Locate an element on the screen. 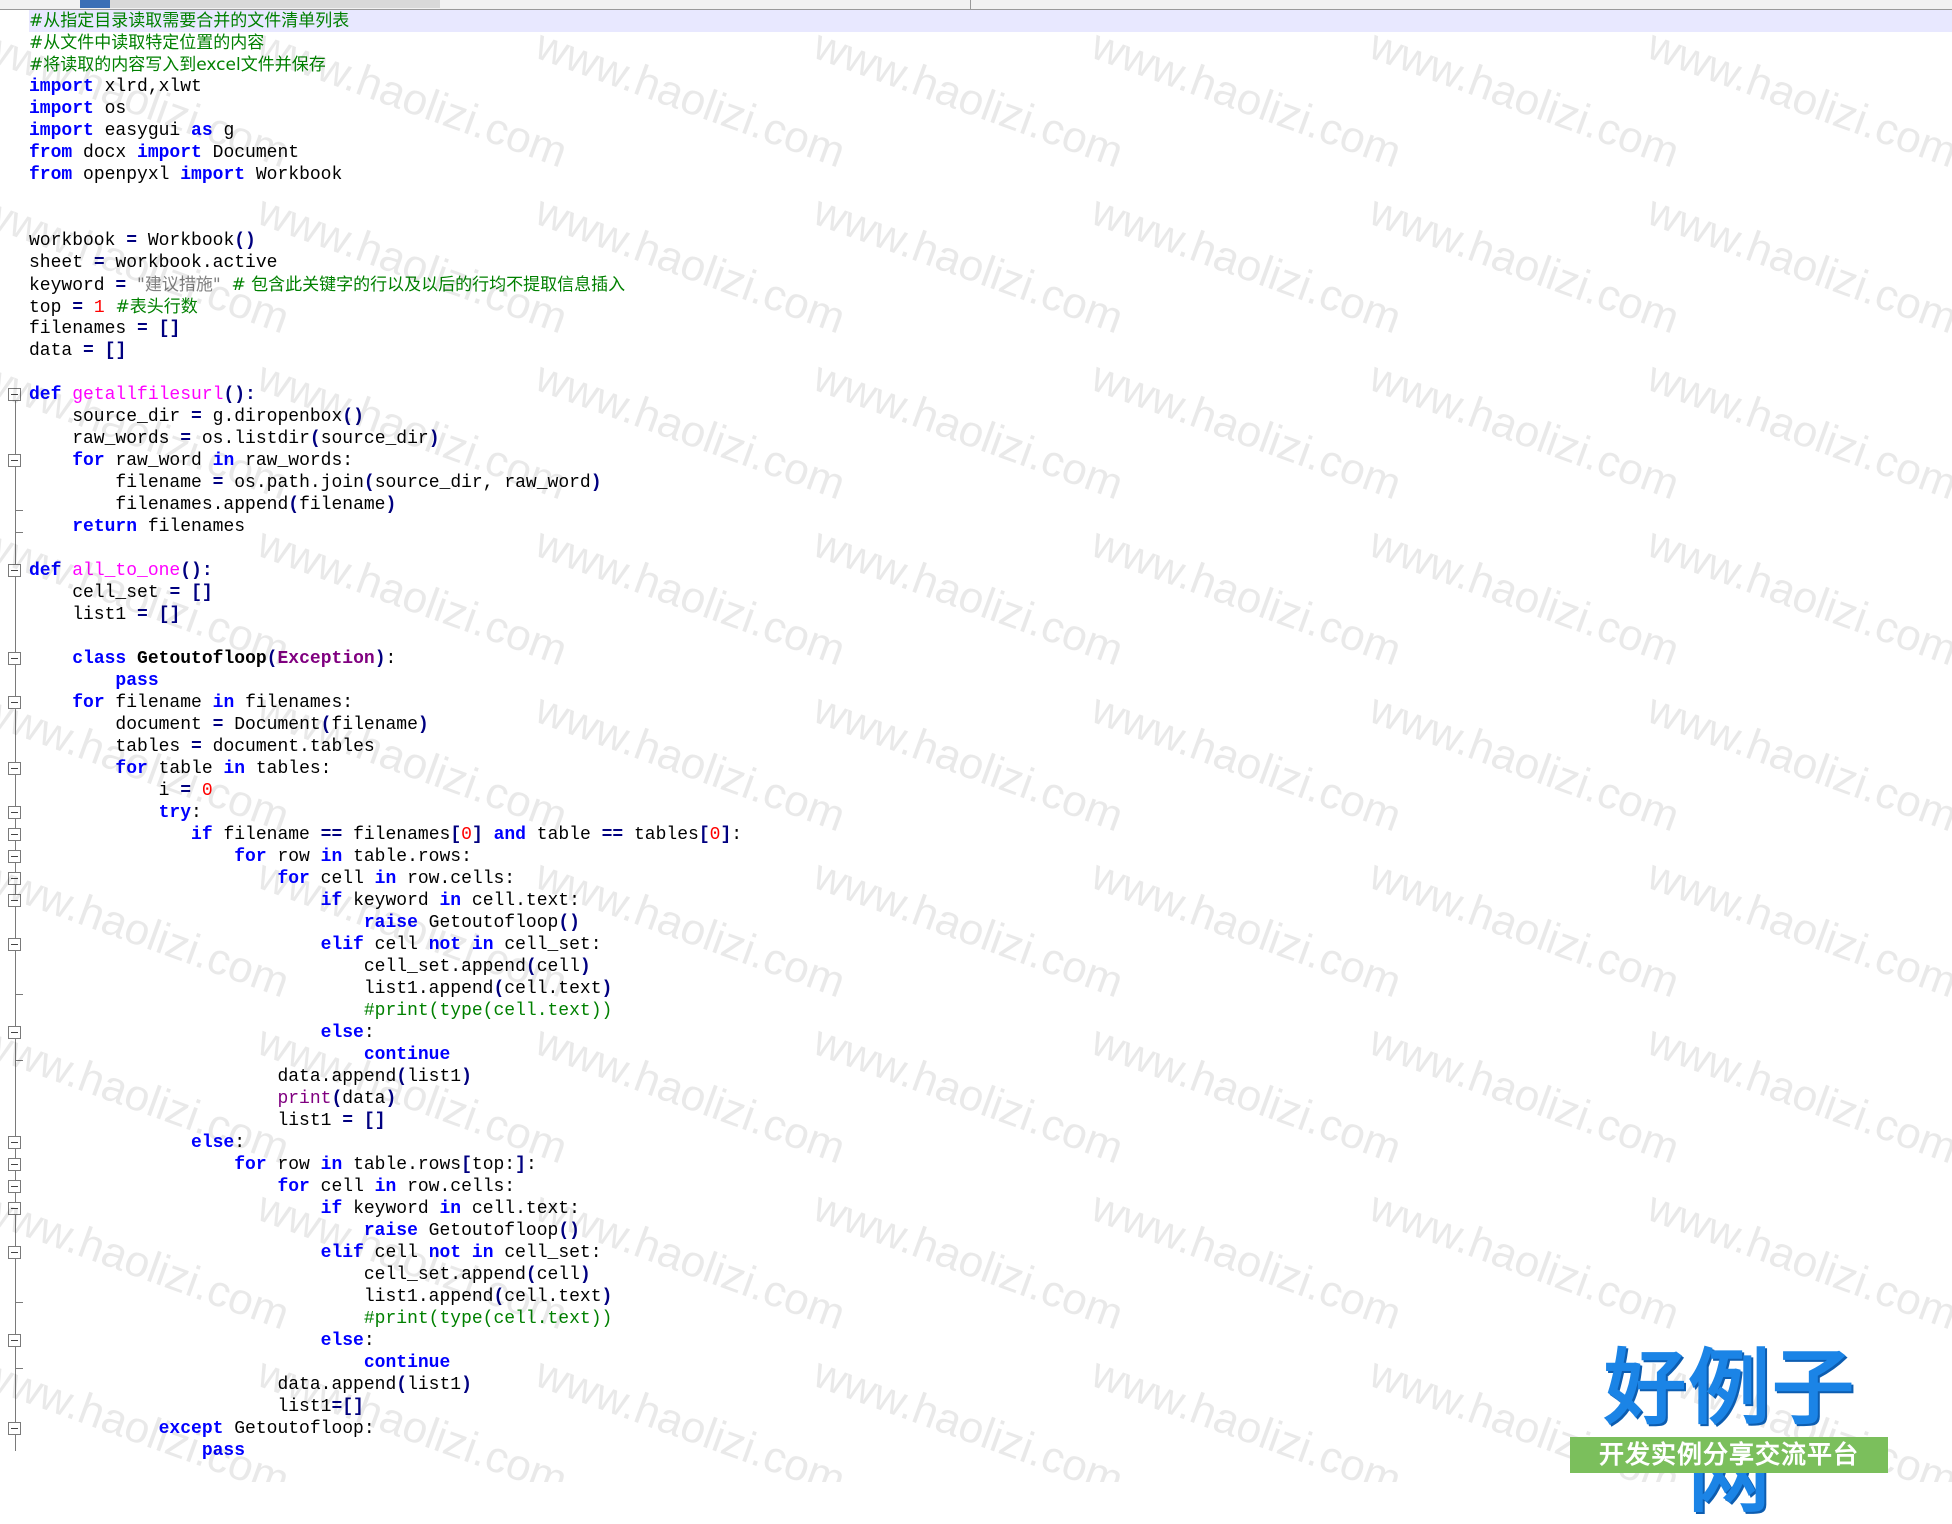 The image size is (1952, 1524). code-line: try: is located at coordinates (990, 813).